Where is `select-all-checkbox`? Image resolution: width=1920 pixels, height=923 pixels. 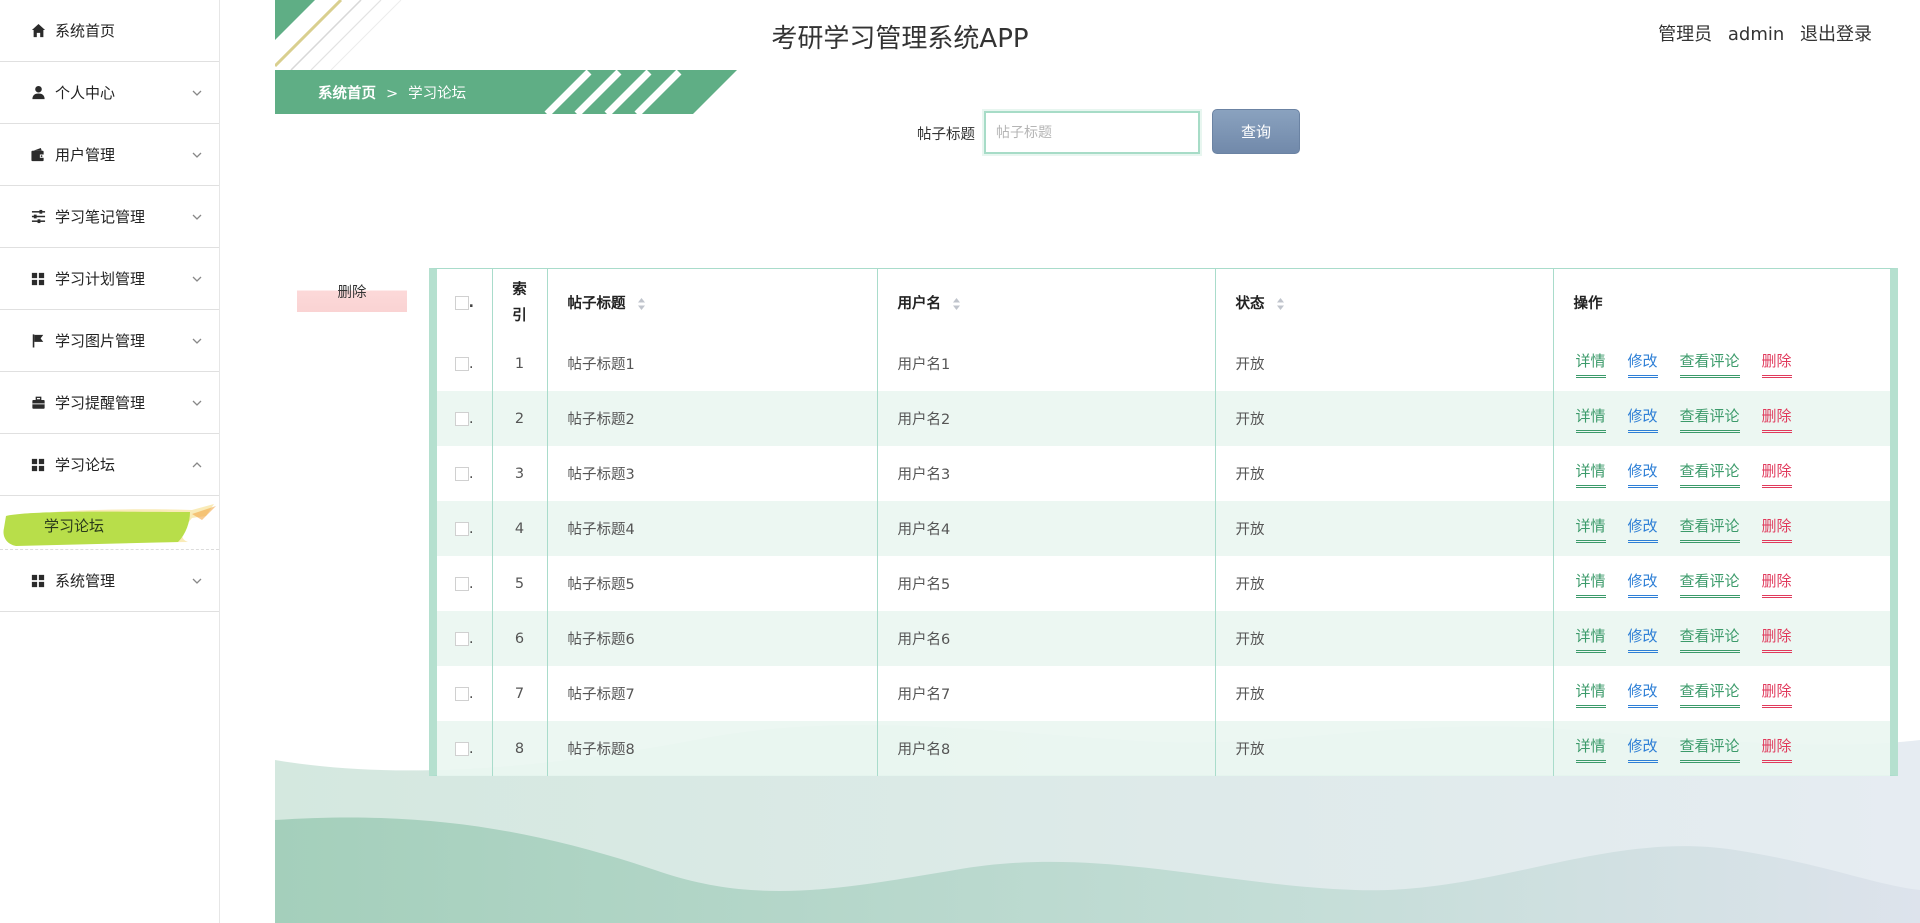
select-all-checkbox is located at coordinates (461, 302).